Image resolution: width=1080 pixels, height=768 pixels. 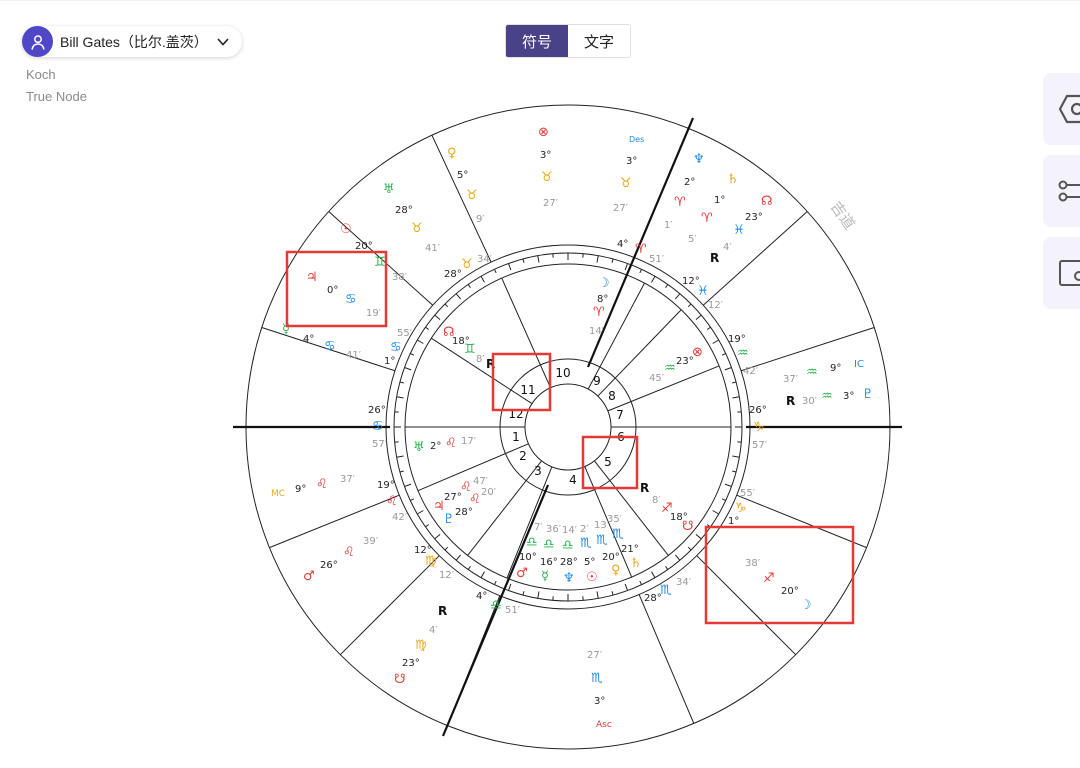 What do you see at coordinates (1069, 109) in the screenshot?
I see `hexagon-settings-icon` at bounding box center [1069, 109].